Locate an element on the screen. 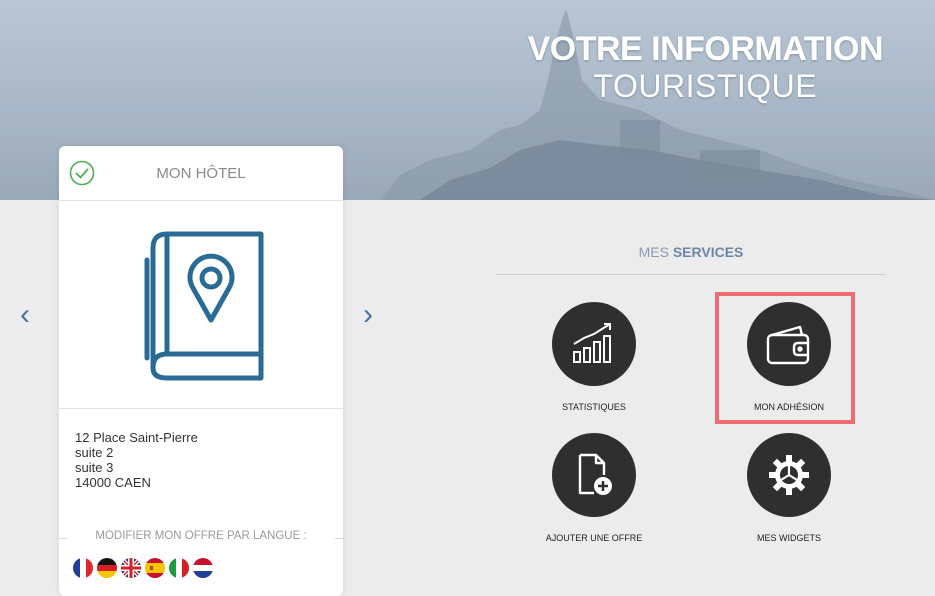 This screenshot has height=596, width=935. language-section: MODIFIER MON OFFRE PAR LANGUE : is located at coordinates (201, 538).